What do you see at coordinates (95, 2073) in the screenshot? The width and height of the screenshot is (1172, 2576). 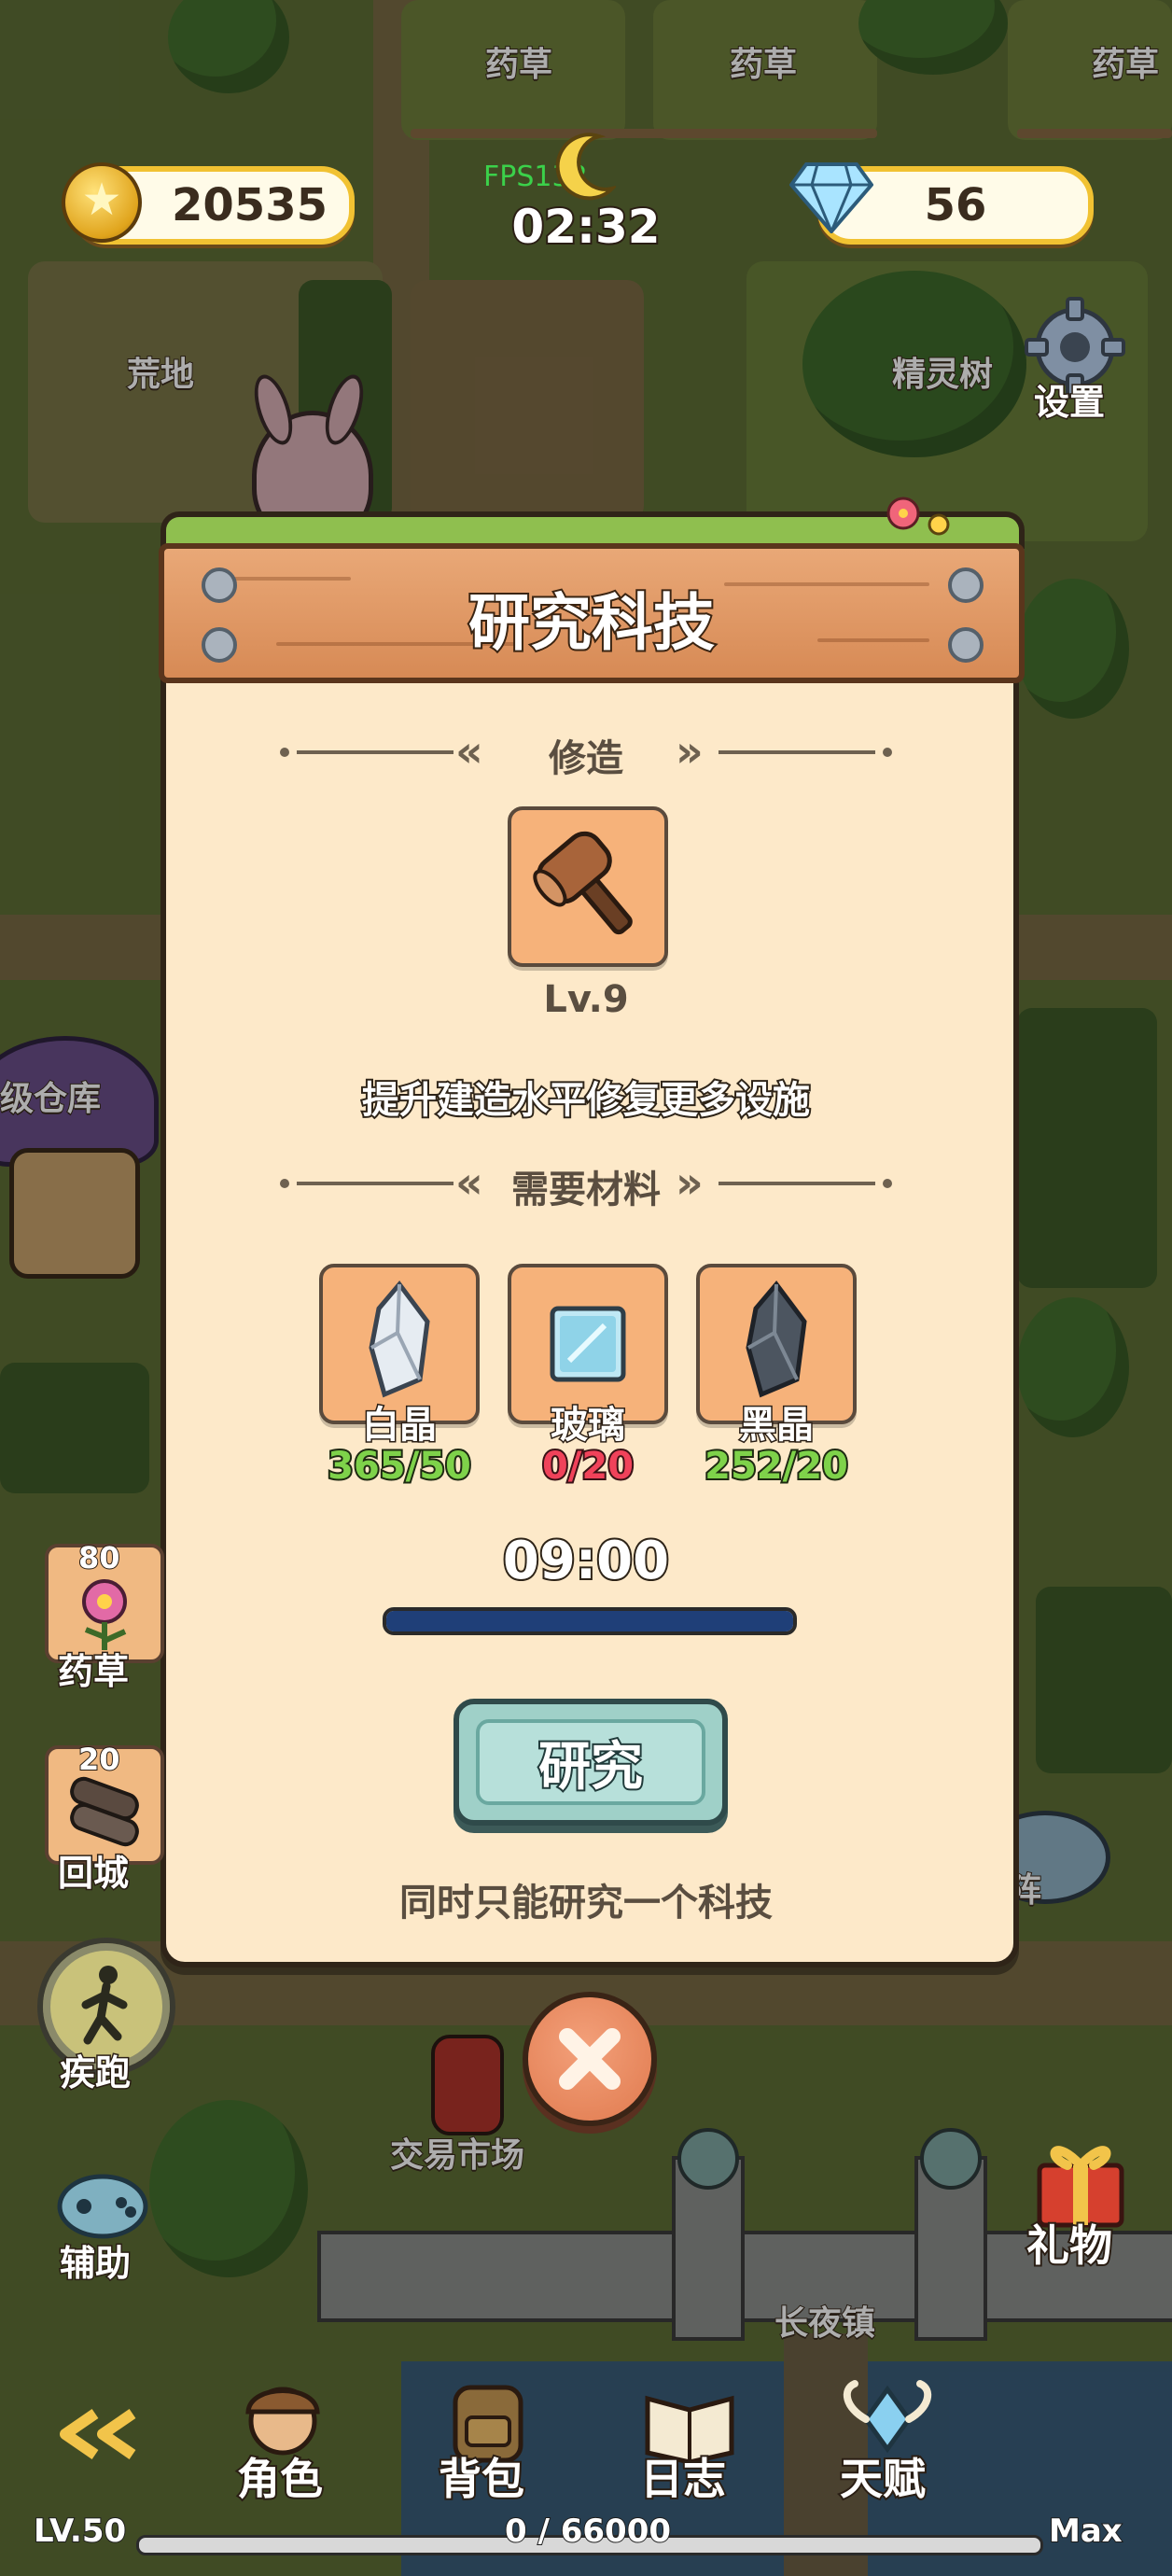 I see `sprint-label: 疾跑` at bounding box center [95, 2073].